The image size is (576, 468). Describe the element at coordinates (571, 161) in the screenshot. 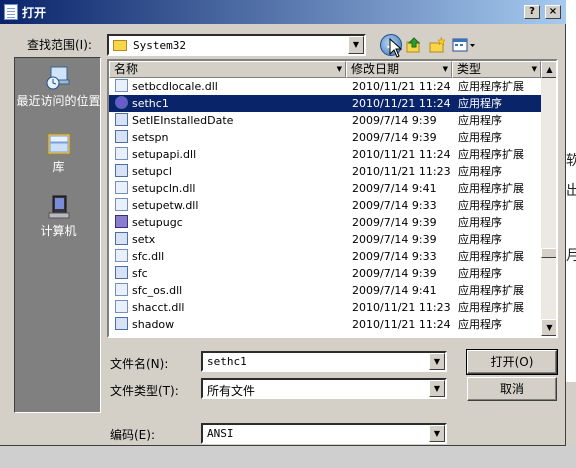

I see `background-text: 软` at that location.